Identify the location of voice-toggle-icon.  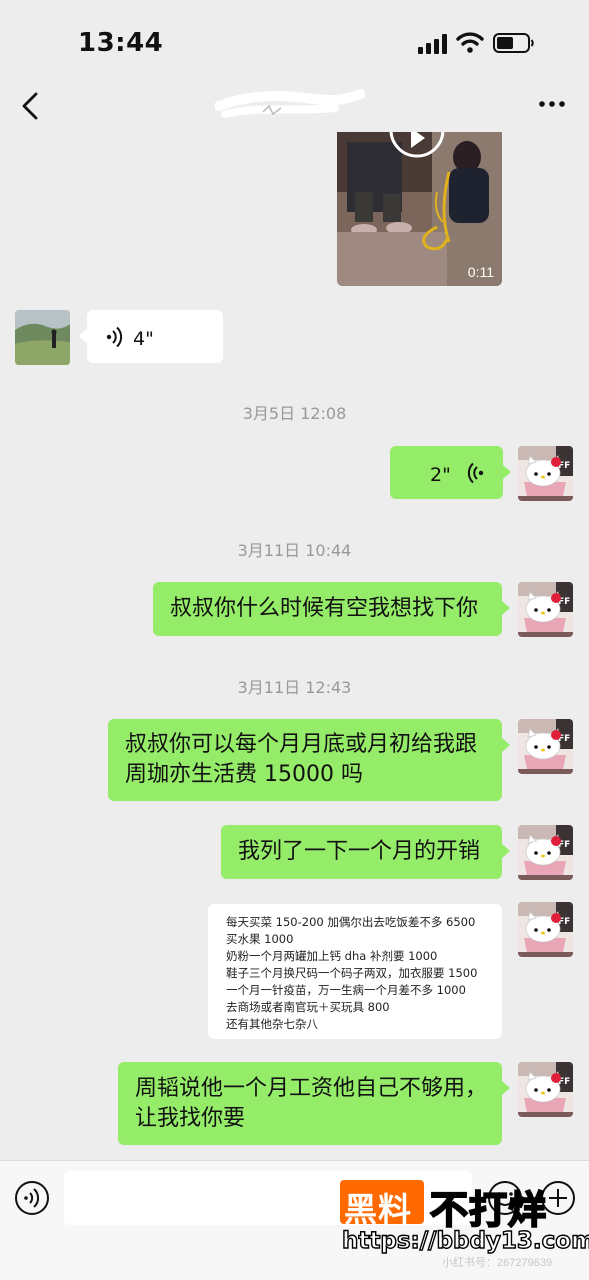
(32, 1198).